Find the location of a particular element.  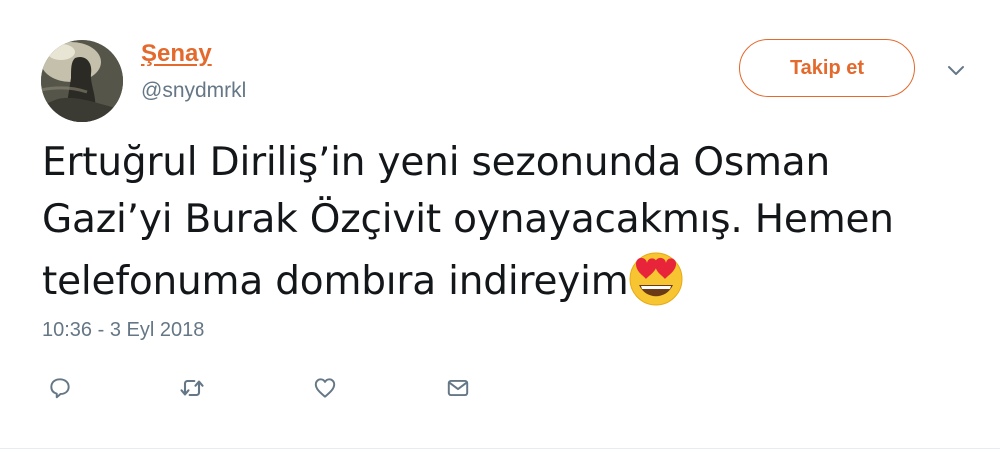

like-icon is located at coordinates (325, 388).